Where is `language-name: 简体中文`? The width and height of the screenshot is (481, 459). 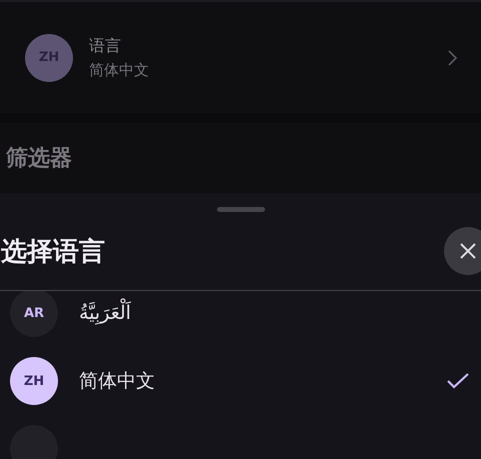
language-name: 简体中文 is located at coordinates (117, 381).